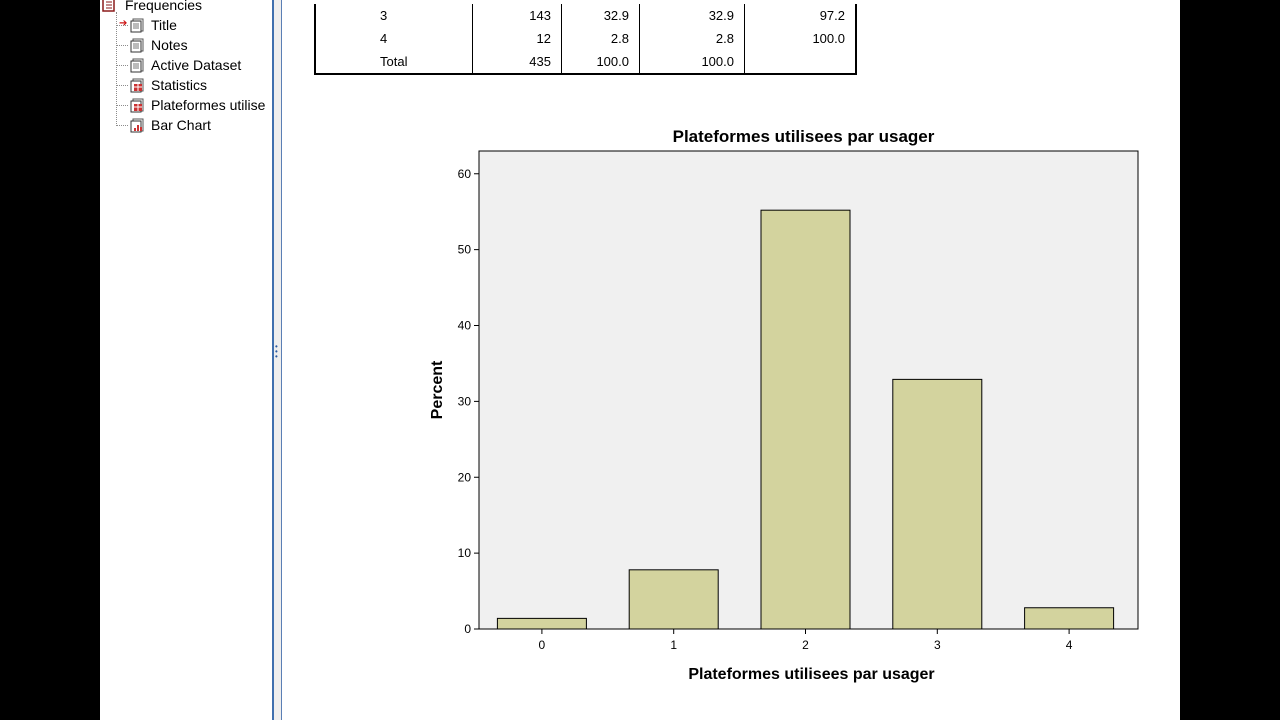  Describe the element at coordinates (937, 645) in the screenshot. I see `x-tick-label: 3` at that location.